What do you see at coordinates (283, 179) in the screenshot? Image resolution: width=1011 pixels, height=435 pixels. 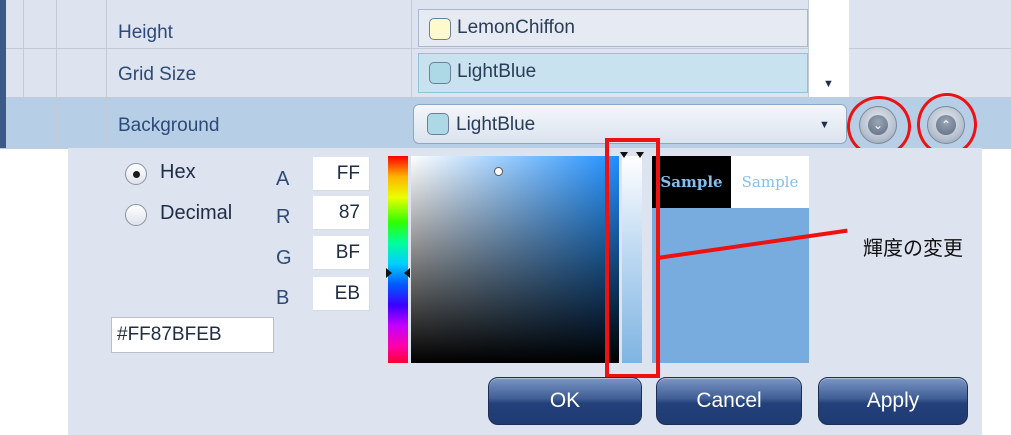 I see `channel-label-a: A` at bounding box center [283, 179].